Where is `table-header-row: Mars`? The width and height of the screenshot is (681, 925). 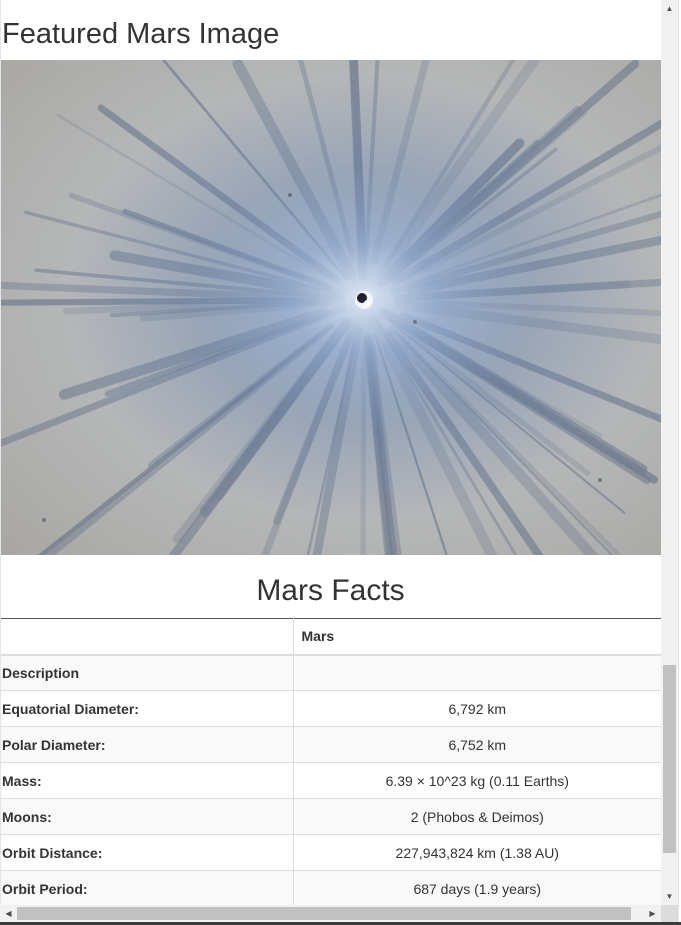
table-header-row: Mars is located at coordinates (330, 637).